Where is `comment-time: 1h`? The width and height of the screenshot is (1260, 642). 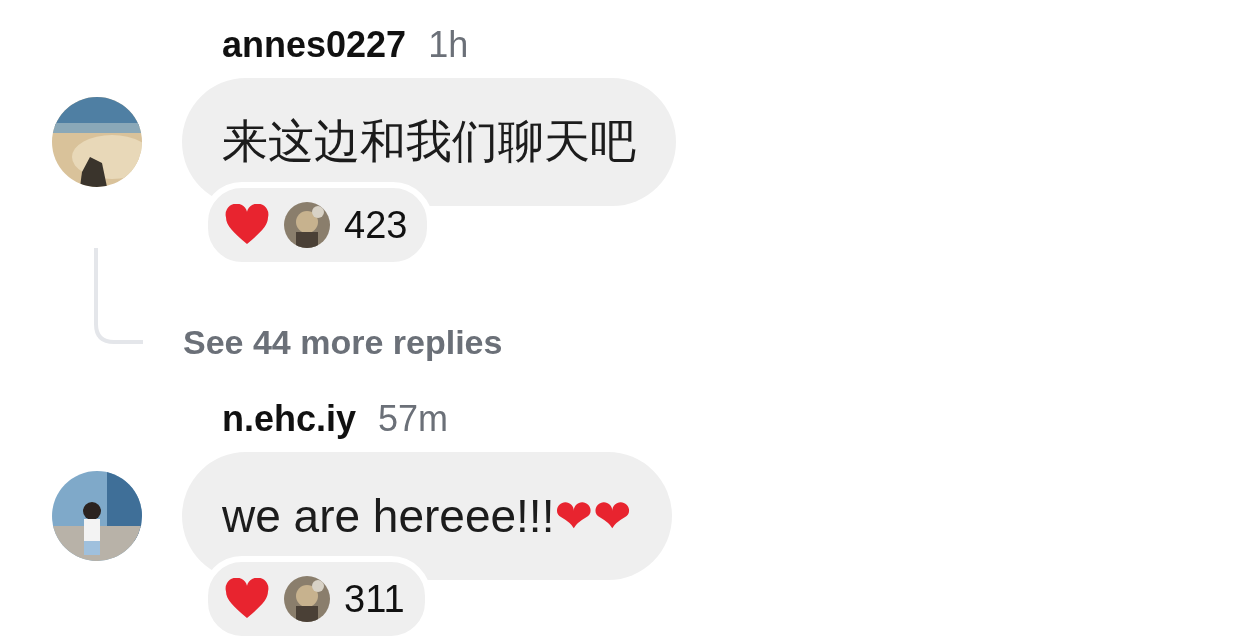
comment-time: 1h is located at coordinates (448, 45).